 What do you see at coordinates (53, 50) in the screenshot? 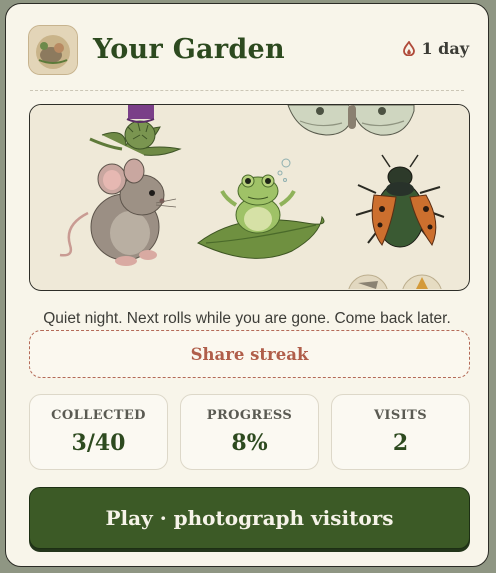
I see `garden-avatar-icon` at bounding box center [53, 50].